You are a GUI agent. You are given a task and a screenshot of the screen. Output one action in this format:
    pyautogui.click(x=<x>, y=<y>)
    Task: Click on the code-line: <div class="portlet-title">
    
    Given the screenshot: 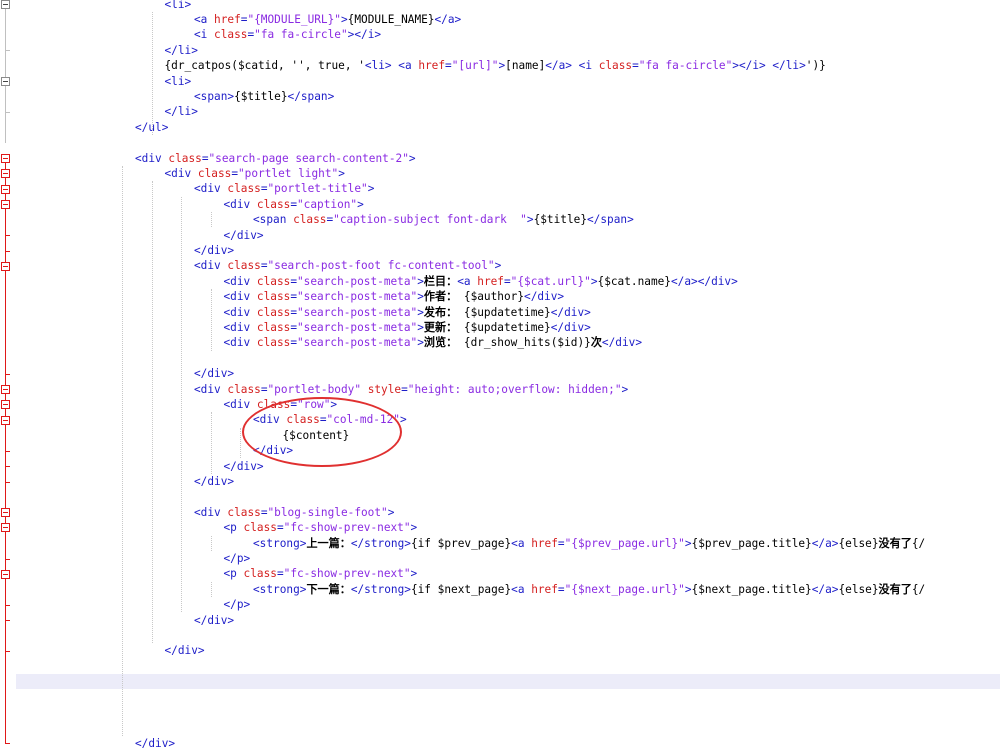 What is the action you would take?
    pyautogui.click(x=508, y=188)
    